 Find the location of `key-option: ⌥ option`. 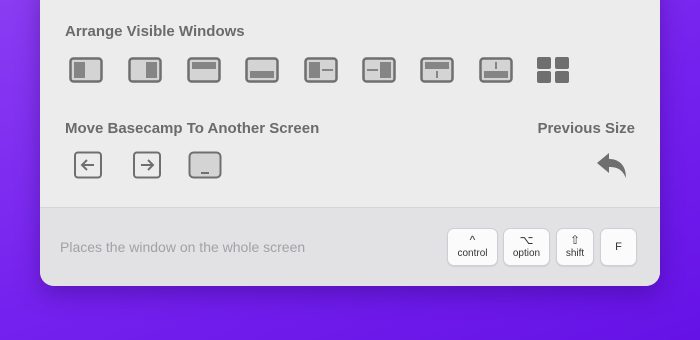

key-option: ⌥ option is located at coordinates (526, 247).